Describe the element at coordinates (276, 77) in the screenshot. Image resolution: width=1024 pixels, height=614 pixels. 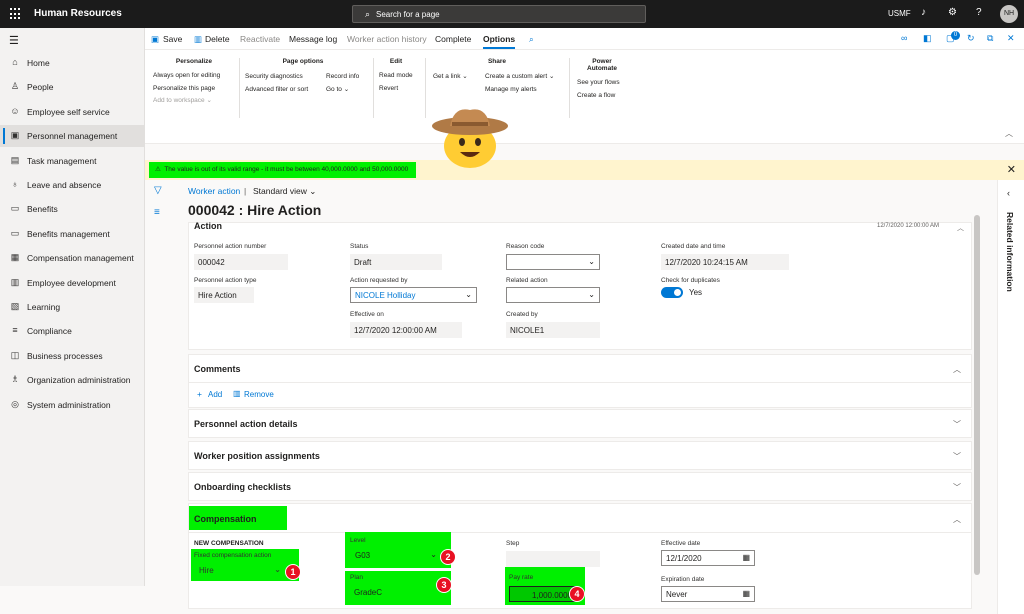
I see `security-diagnostics-button: Security diagnostics` at that location.